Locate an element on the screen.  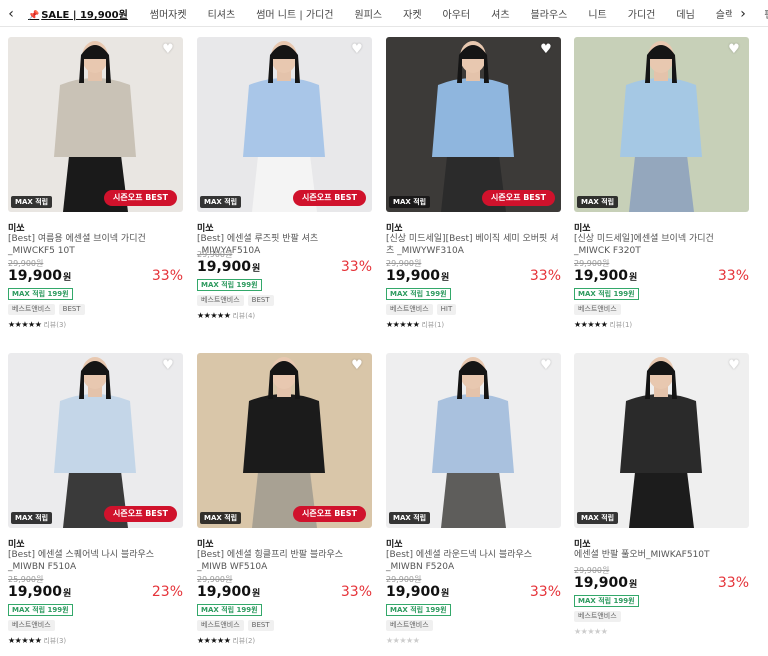
category-item: 아우터 is located at coordinates (457, 13).